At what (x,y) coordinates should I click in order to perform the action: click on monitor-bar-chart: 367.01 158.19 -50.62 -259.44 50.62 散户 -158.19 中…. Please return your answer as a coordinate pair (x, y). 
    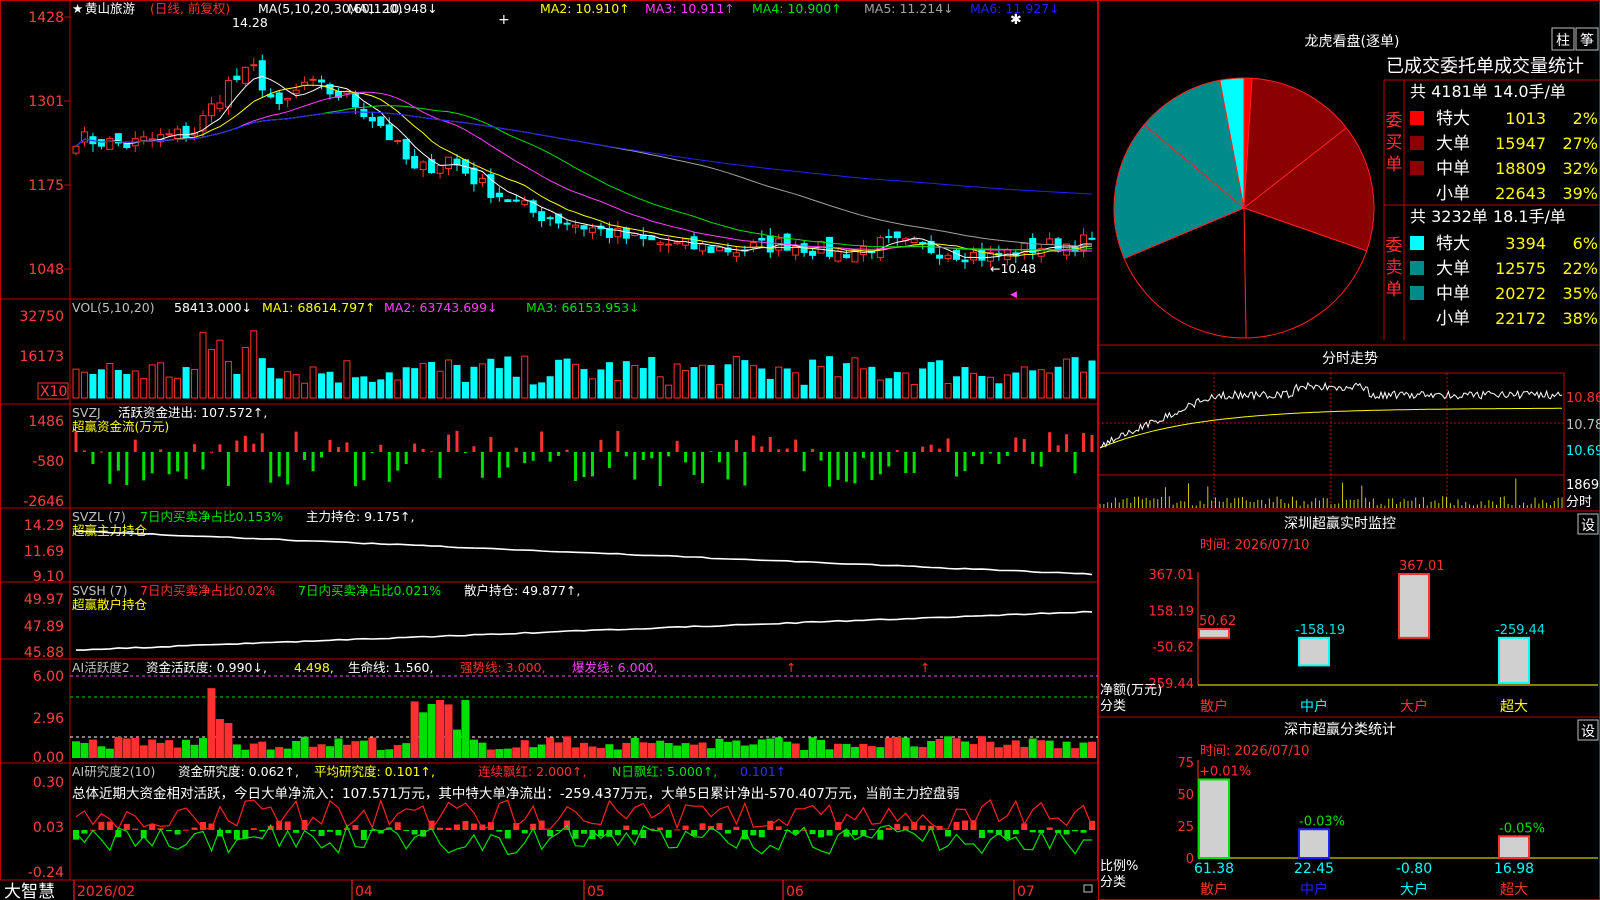
    Looking at the image, I should click on (1371, 637).